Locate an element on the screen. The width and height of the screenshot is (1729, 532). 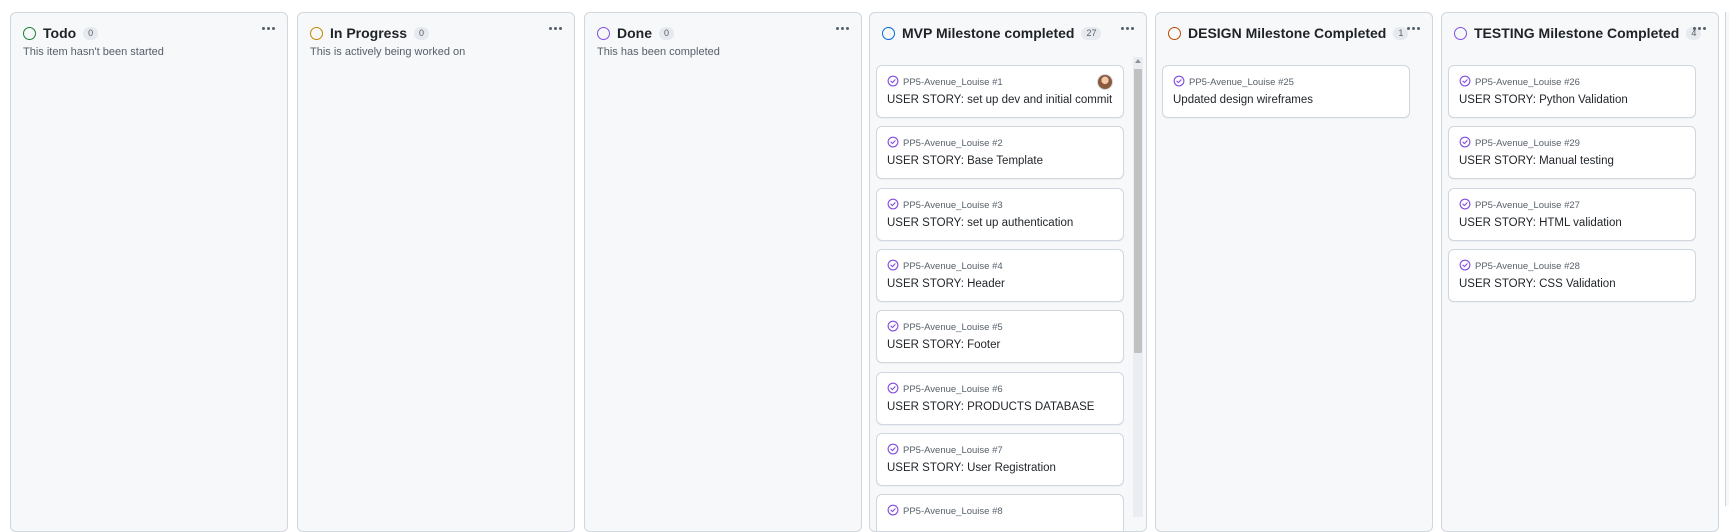
issue-ref-text: PP5-Avenue_Louise #25 is located at coordinates (1241, 82).